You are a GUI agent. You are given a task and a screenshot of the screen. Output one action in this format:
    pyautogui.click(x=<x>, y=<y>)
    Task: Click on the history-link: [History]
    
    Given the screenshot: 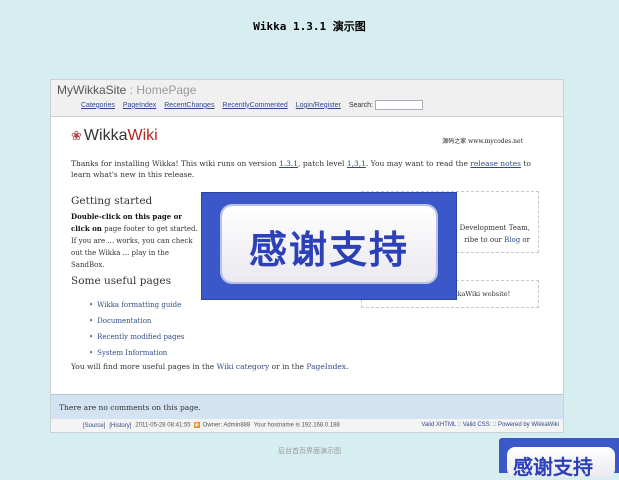 What is the action you would take?
    pyautogui.click(x=120, y=426)
    